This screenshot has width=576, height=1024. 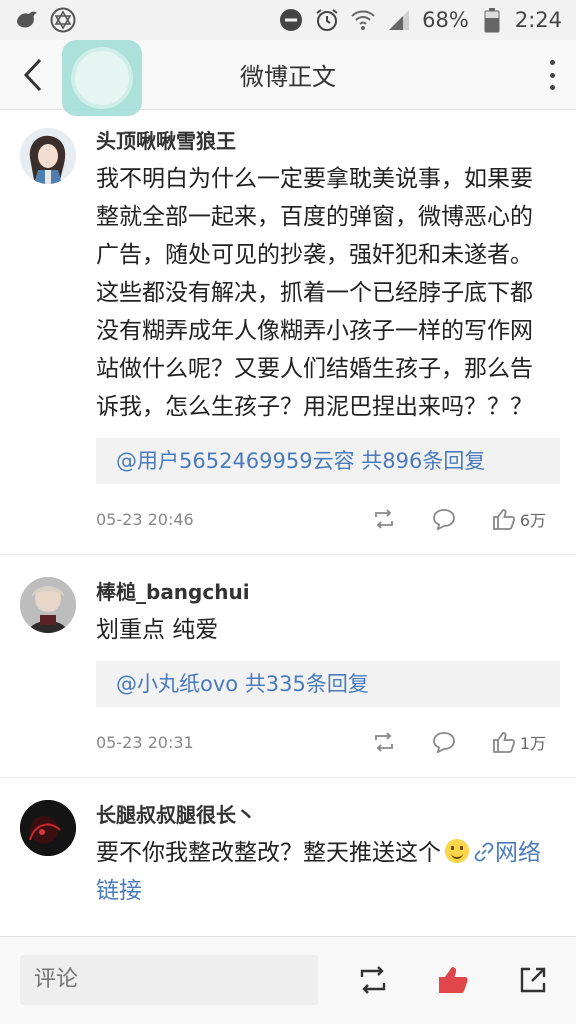 What do you see at coordinates (145, 742) in the screenshot?
I see `comment-time: 05-23 20:31` at bounding box center [145, 742].